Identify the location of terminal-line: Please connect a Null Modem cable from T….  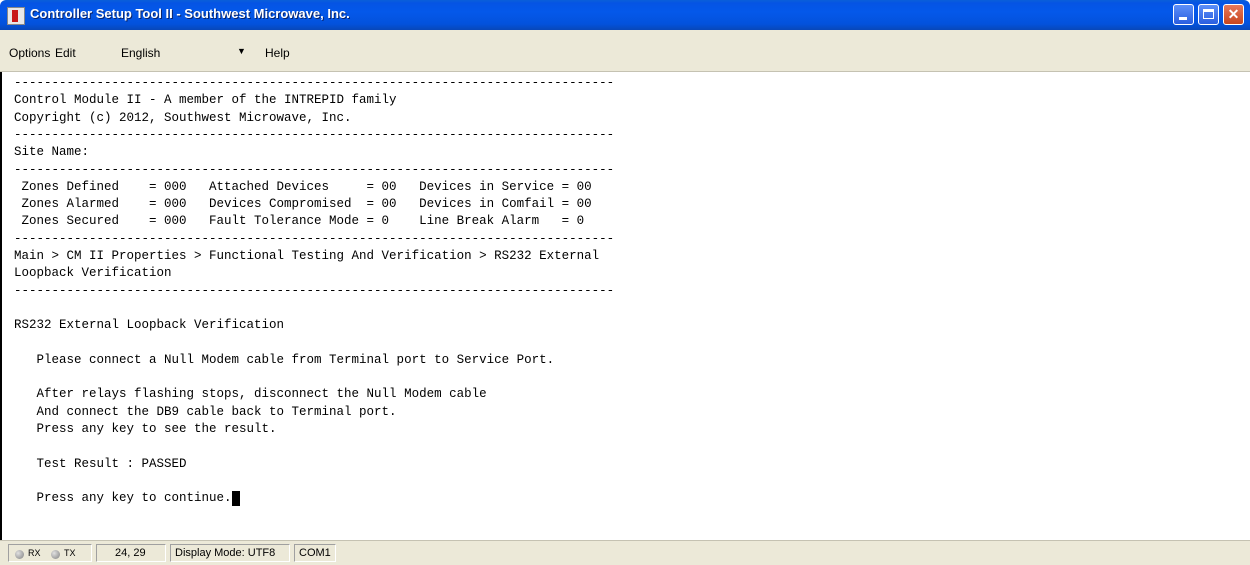
(284, 359).